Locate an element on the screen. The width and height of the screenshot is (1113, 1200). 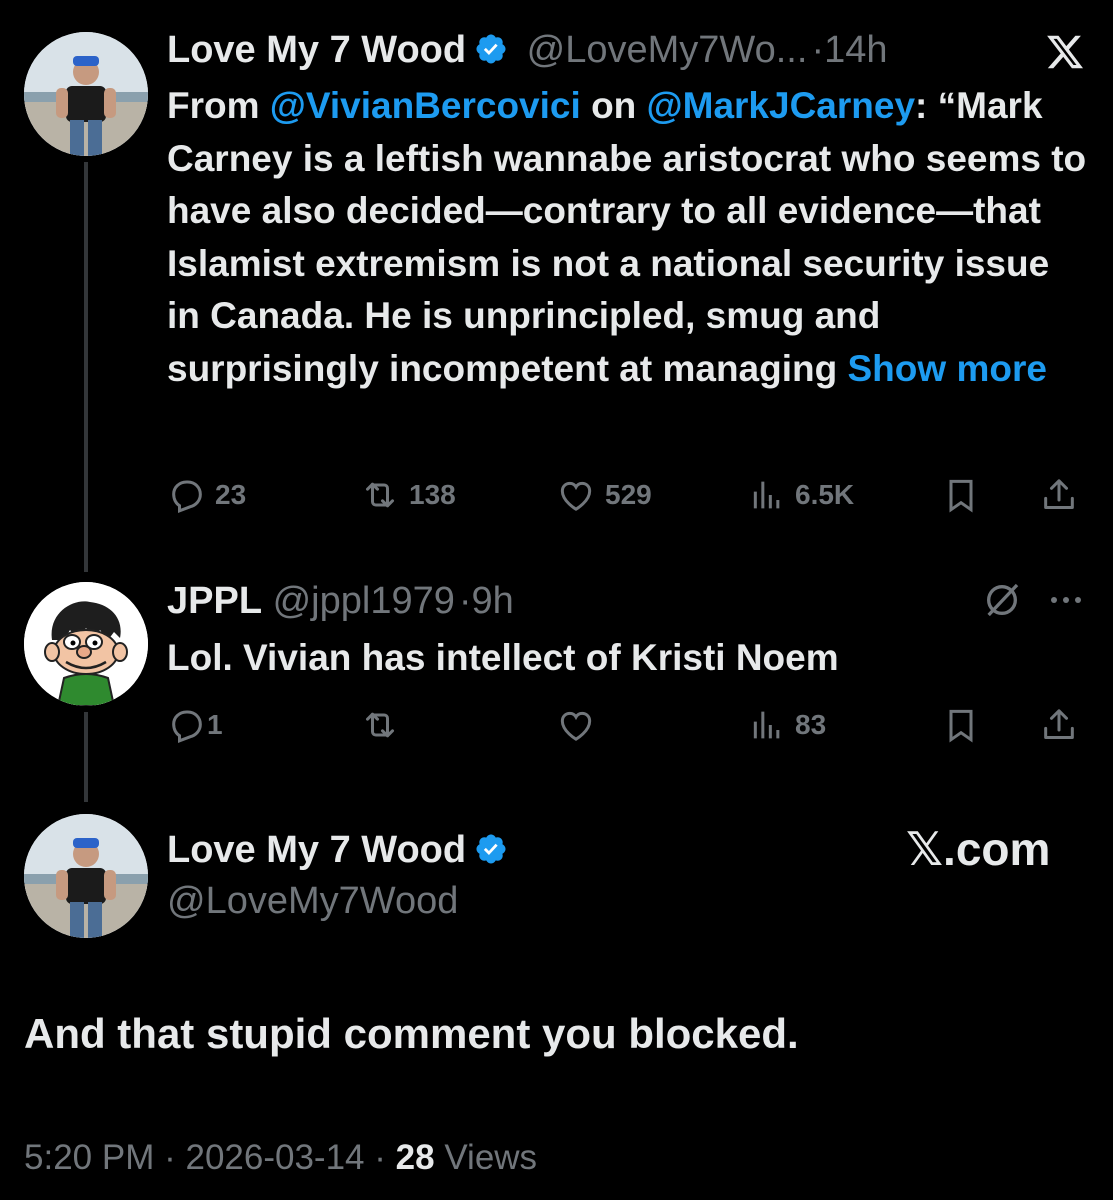
x-logo-icon is located at coordinates (1065, 54).